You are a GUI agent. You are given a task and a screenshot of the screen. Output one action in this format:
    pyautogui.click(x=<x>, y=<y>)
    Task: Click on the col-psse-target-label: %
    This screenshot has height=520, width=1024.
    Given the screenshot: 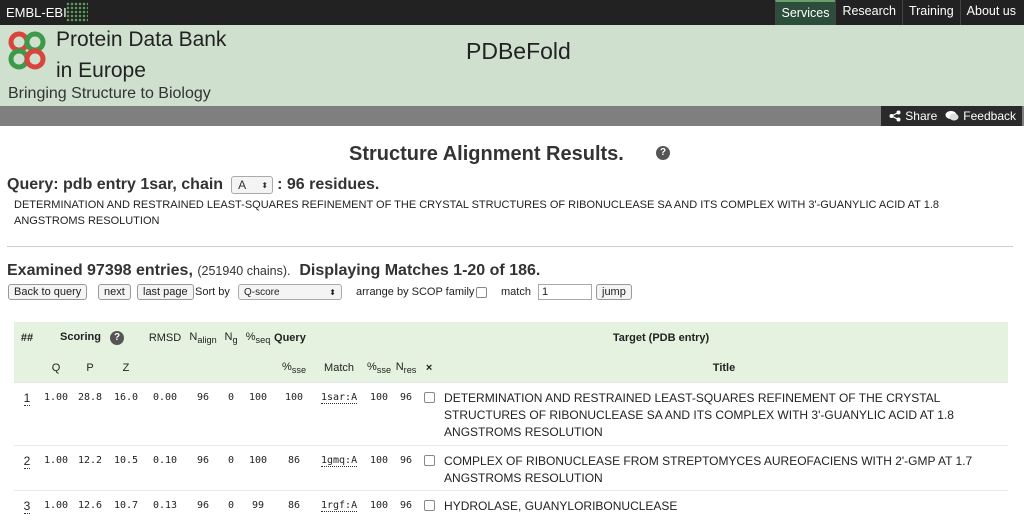 What is the action you would take?
    pyautogui.click(x=372, y=366)
    